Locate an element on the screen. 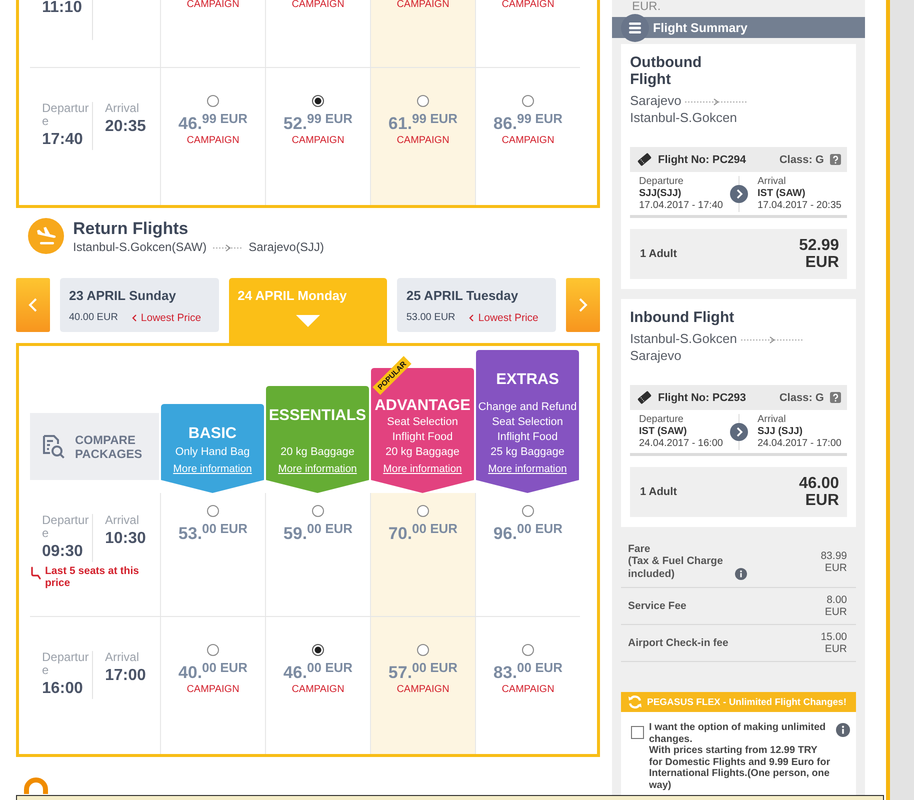 The height and width of the screenshot is (800, 914). package-name: EXTRAS is located at coordinates (527, 379).